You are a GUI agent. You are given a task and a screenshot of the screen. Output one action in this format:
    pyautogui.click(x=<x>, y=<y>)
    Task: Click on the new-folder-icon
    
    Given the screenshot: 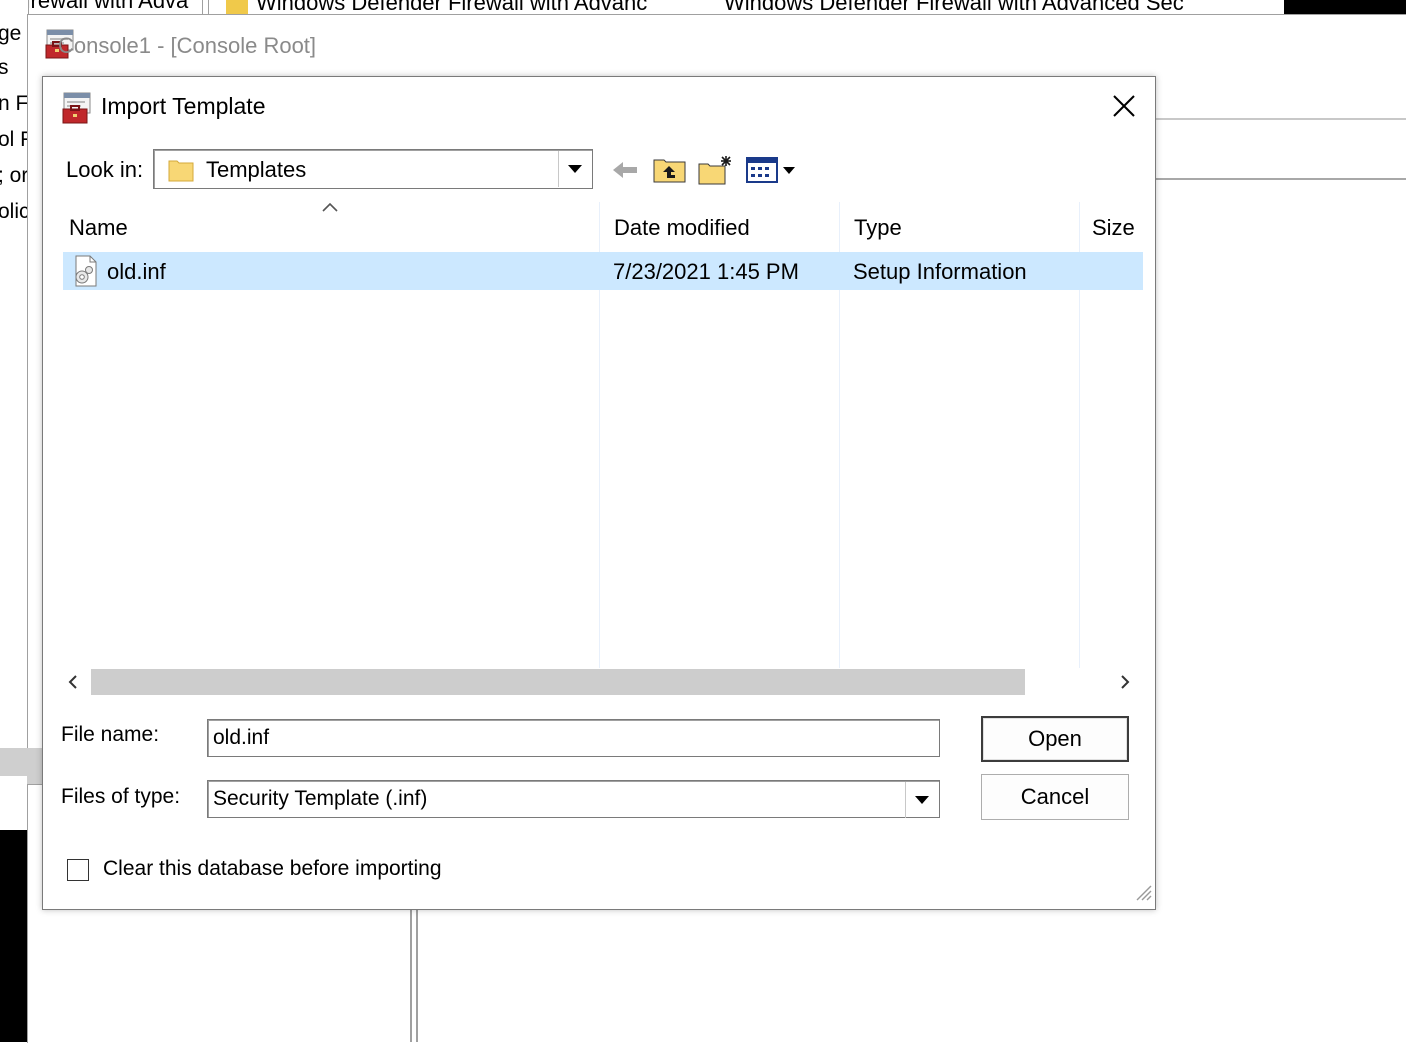 What is the action you would take?
    pyautogui.click(x=714, y=170)
    